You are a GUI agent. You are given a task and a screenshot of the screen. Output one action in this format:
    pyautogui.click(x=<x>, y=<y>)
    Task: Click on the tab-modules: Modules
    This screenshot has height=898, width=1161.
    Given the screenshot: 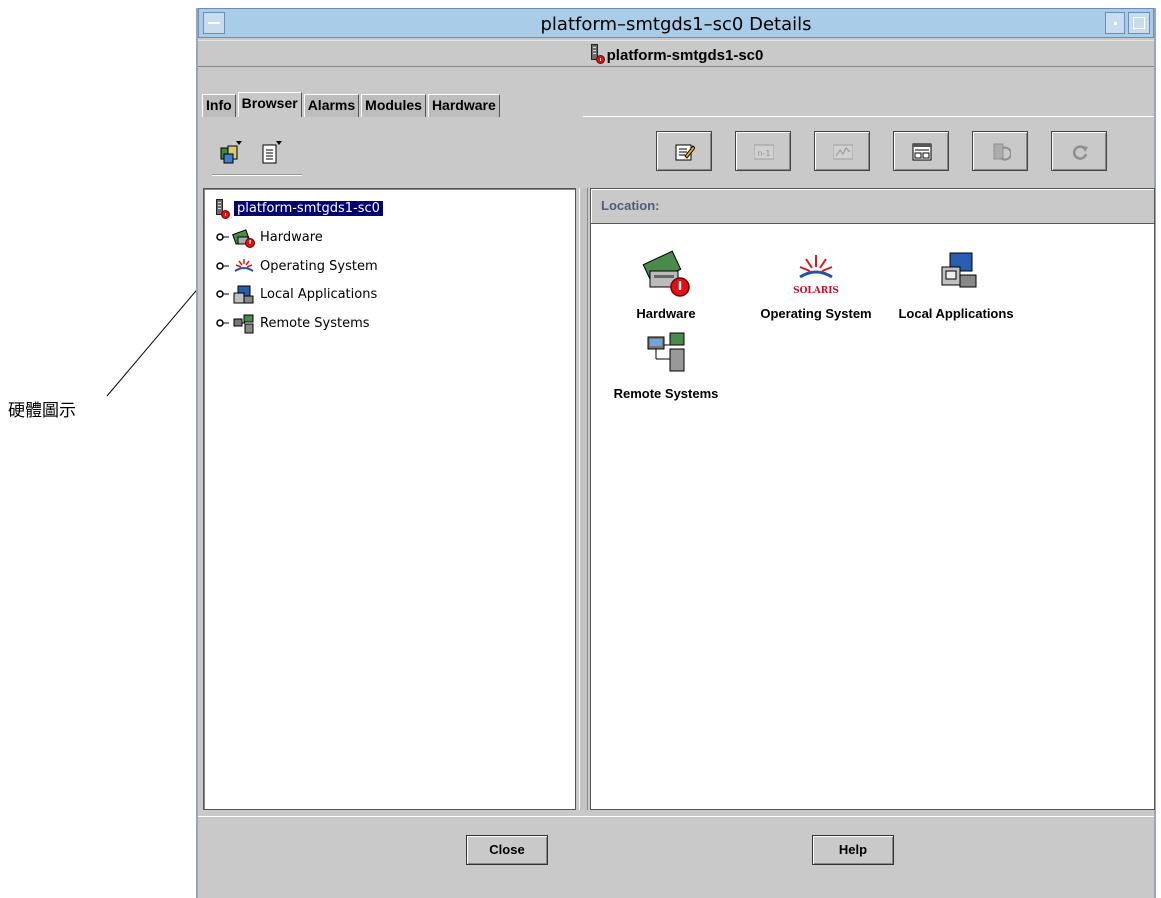 What is the action you would take?
    pyautogui.click(x=393, y=105)
    